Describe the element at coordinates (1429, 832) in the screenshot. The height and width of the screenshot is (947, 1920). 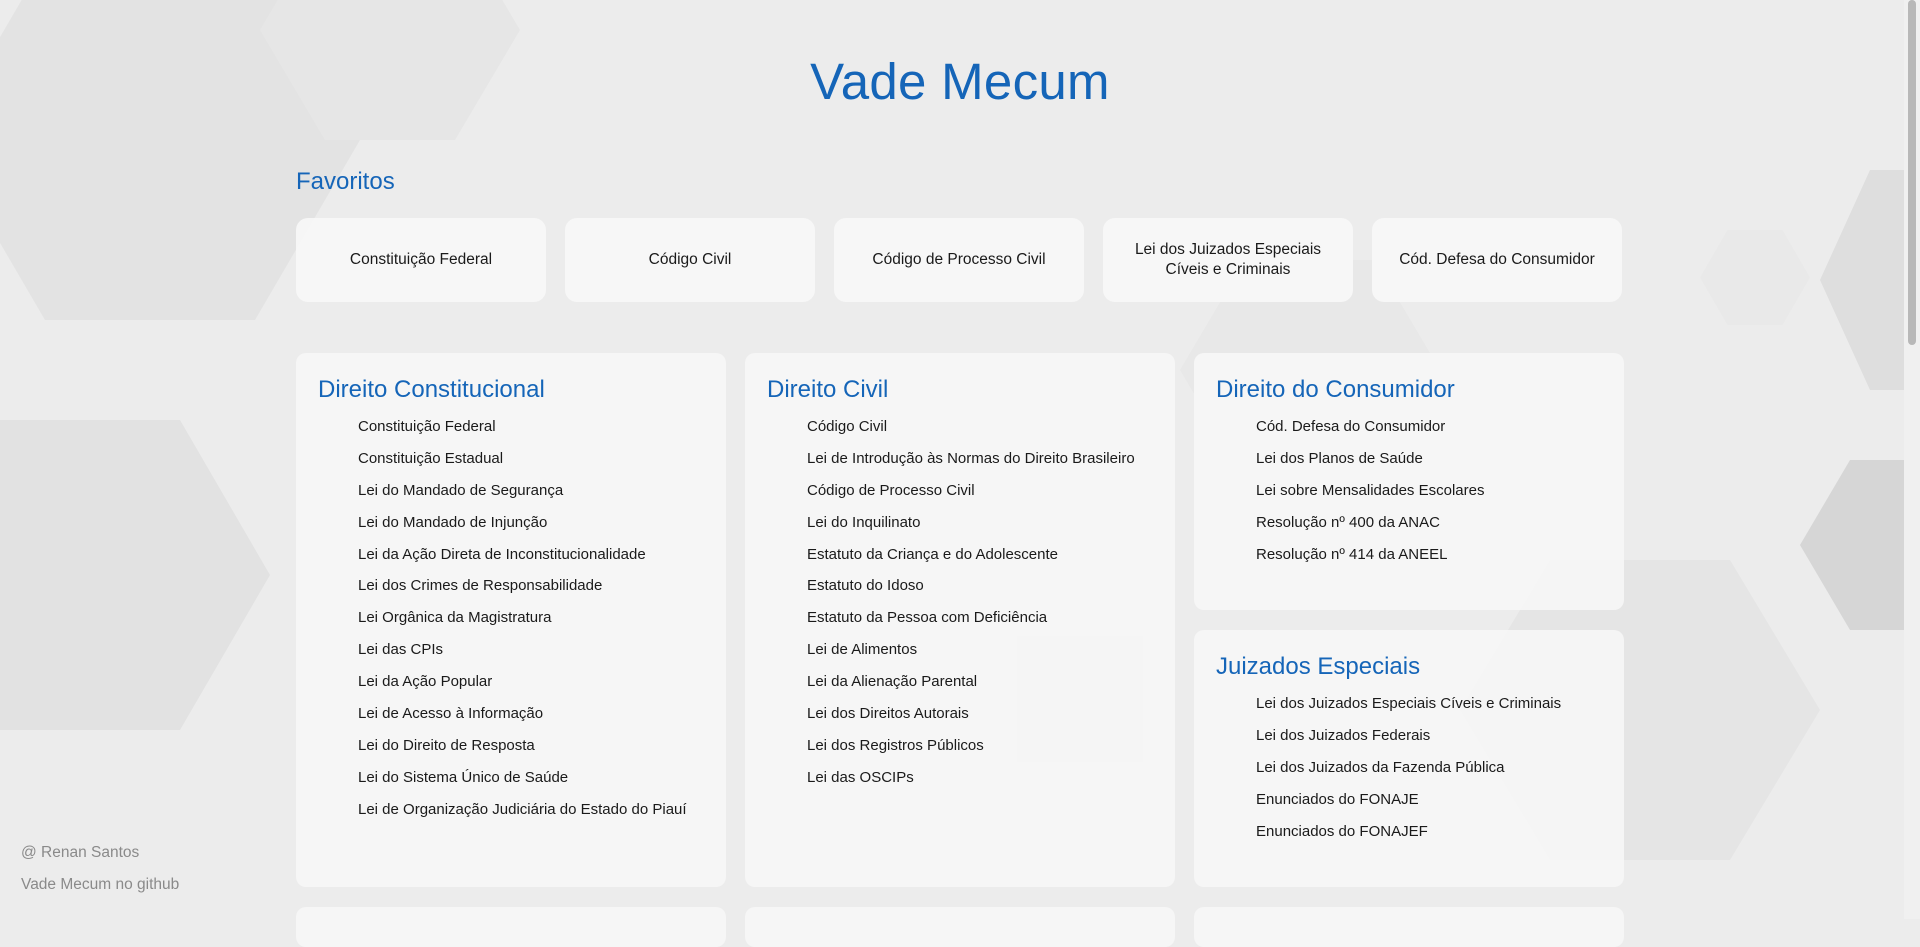
I see `law-link: Enunciados do FONAJEF` at that location.